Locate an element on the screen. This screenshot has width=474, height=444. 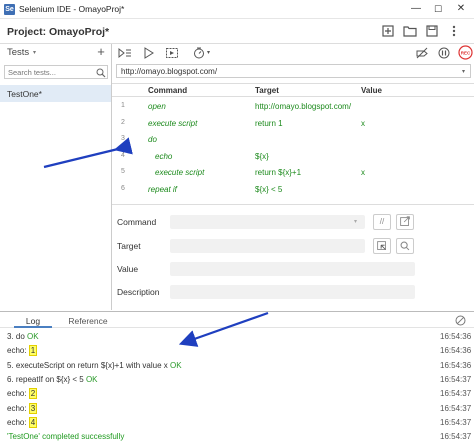
value-column-header: Value is located at coordinates (371, 90).